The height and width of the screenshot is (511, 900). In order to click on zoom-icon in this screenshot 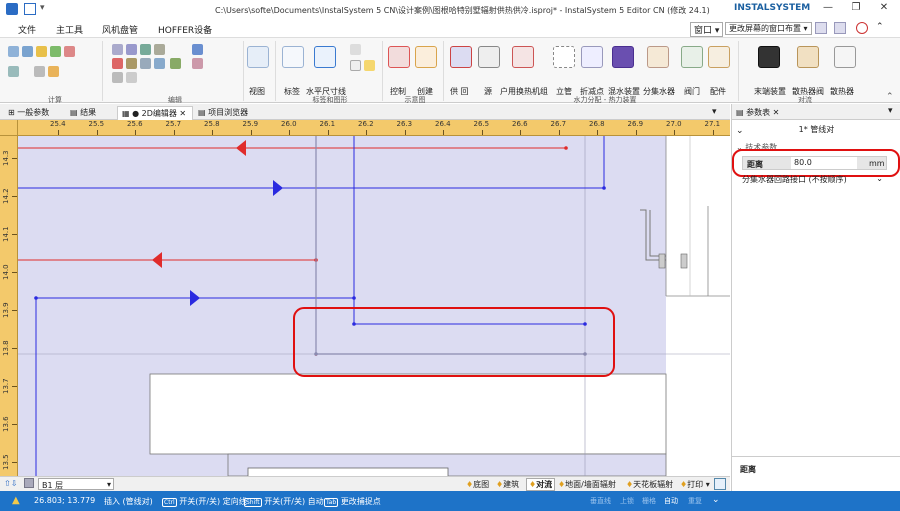, I will do `click(720, 484)`.